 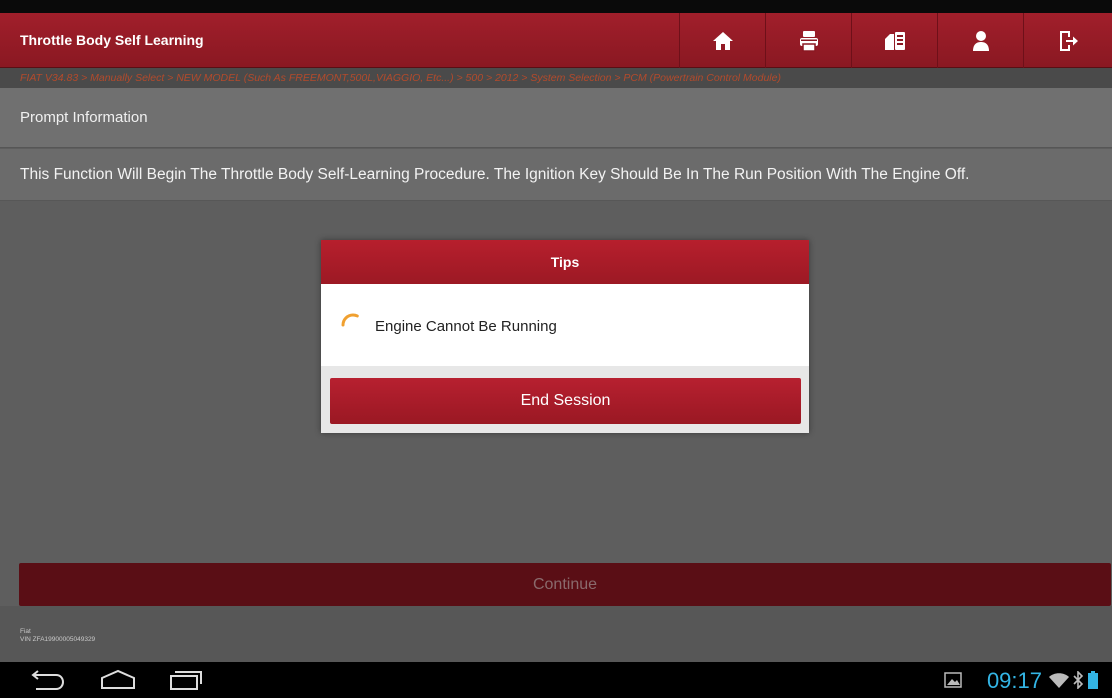 I want to click on bluetooth-icon, so click(x=1078, y=680).